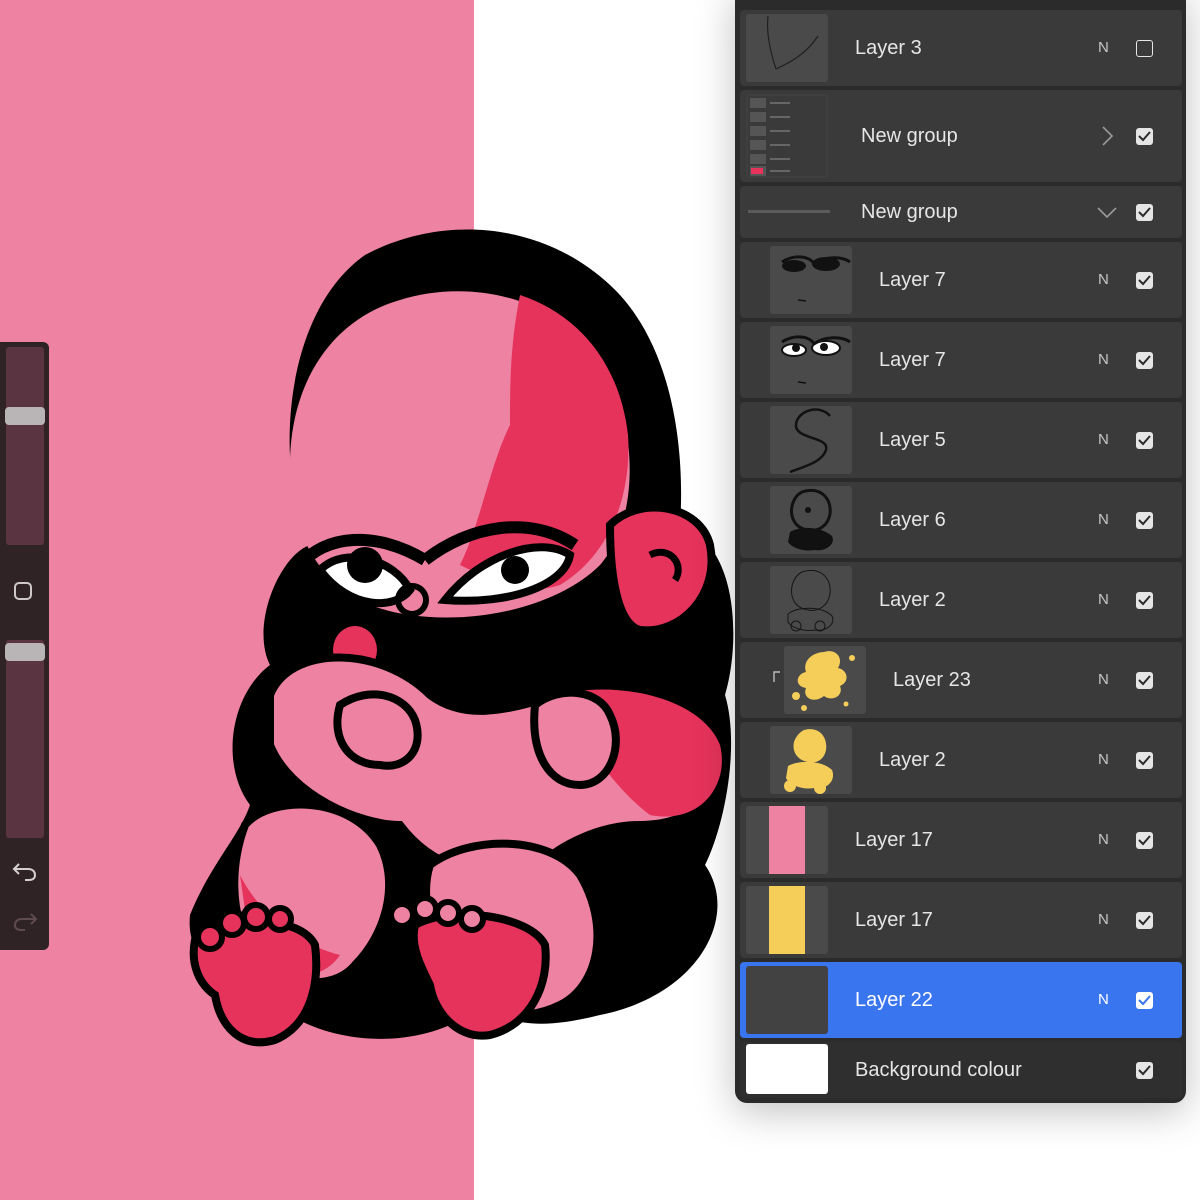 The height and width of the screenshot is (1200, 1200). I want to click on layer-row: Layer 5 N, so click(961, 440).